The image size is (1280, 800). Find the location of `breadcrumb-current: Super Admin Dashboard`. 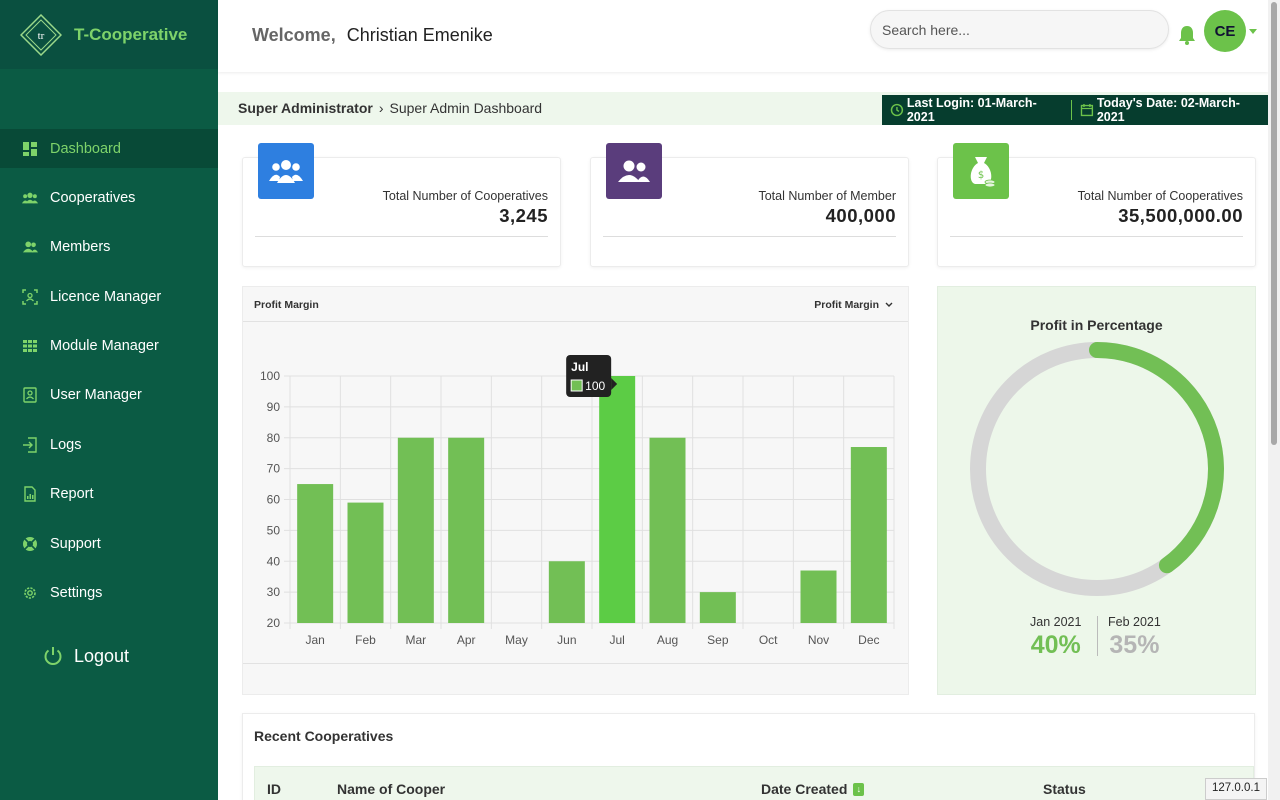

breadcrumb-current: Super Admin Dashboard is located at coordinates (466, 108).